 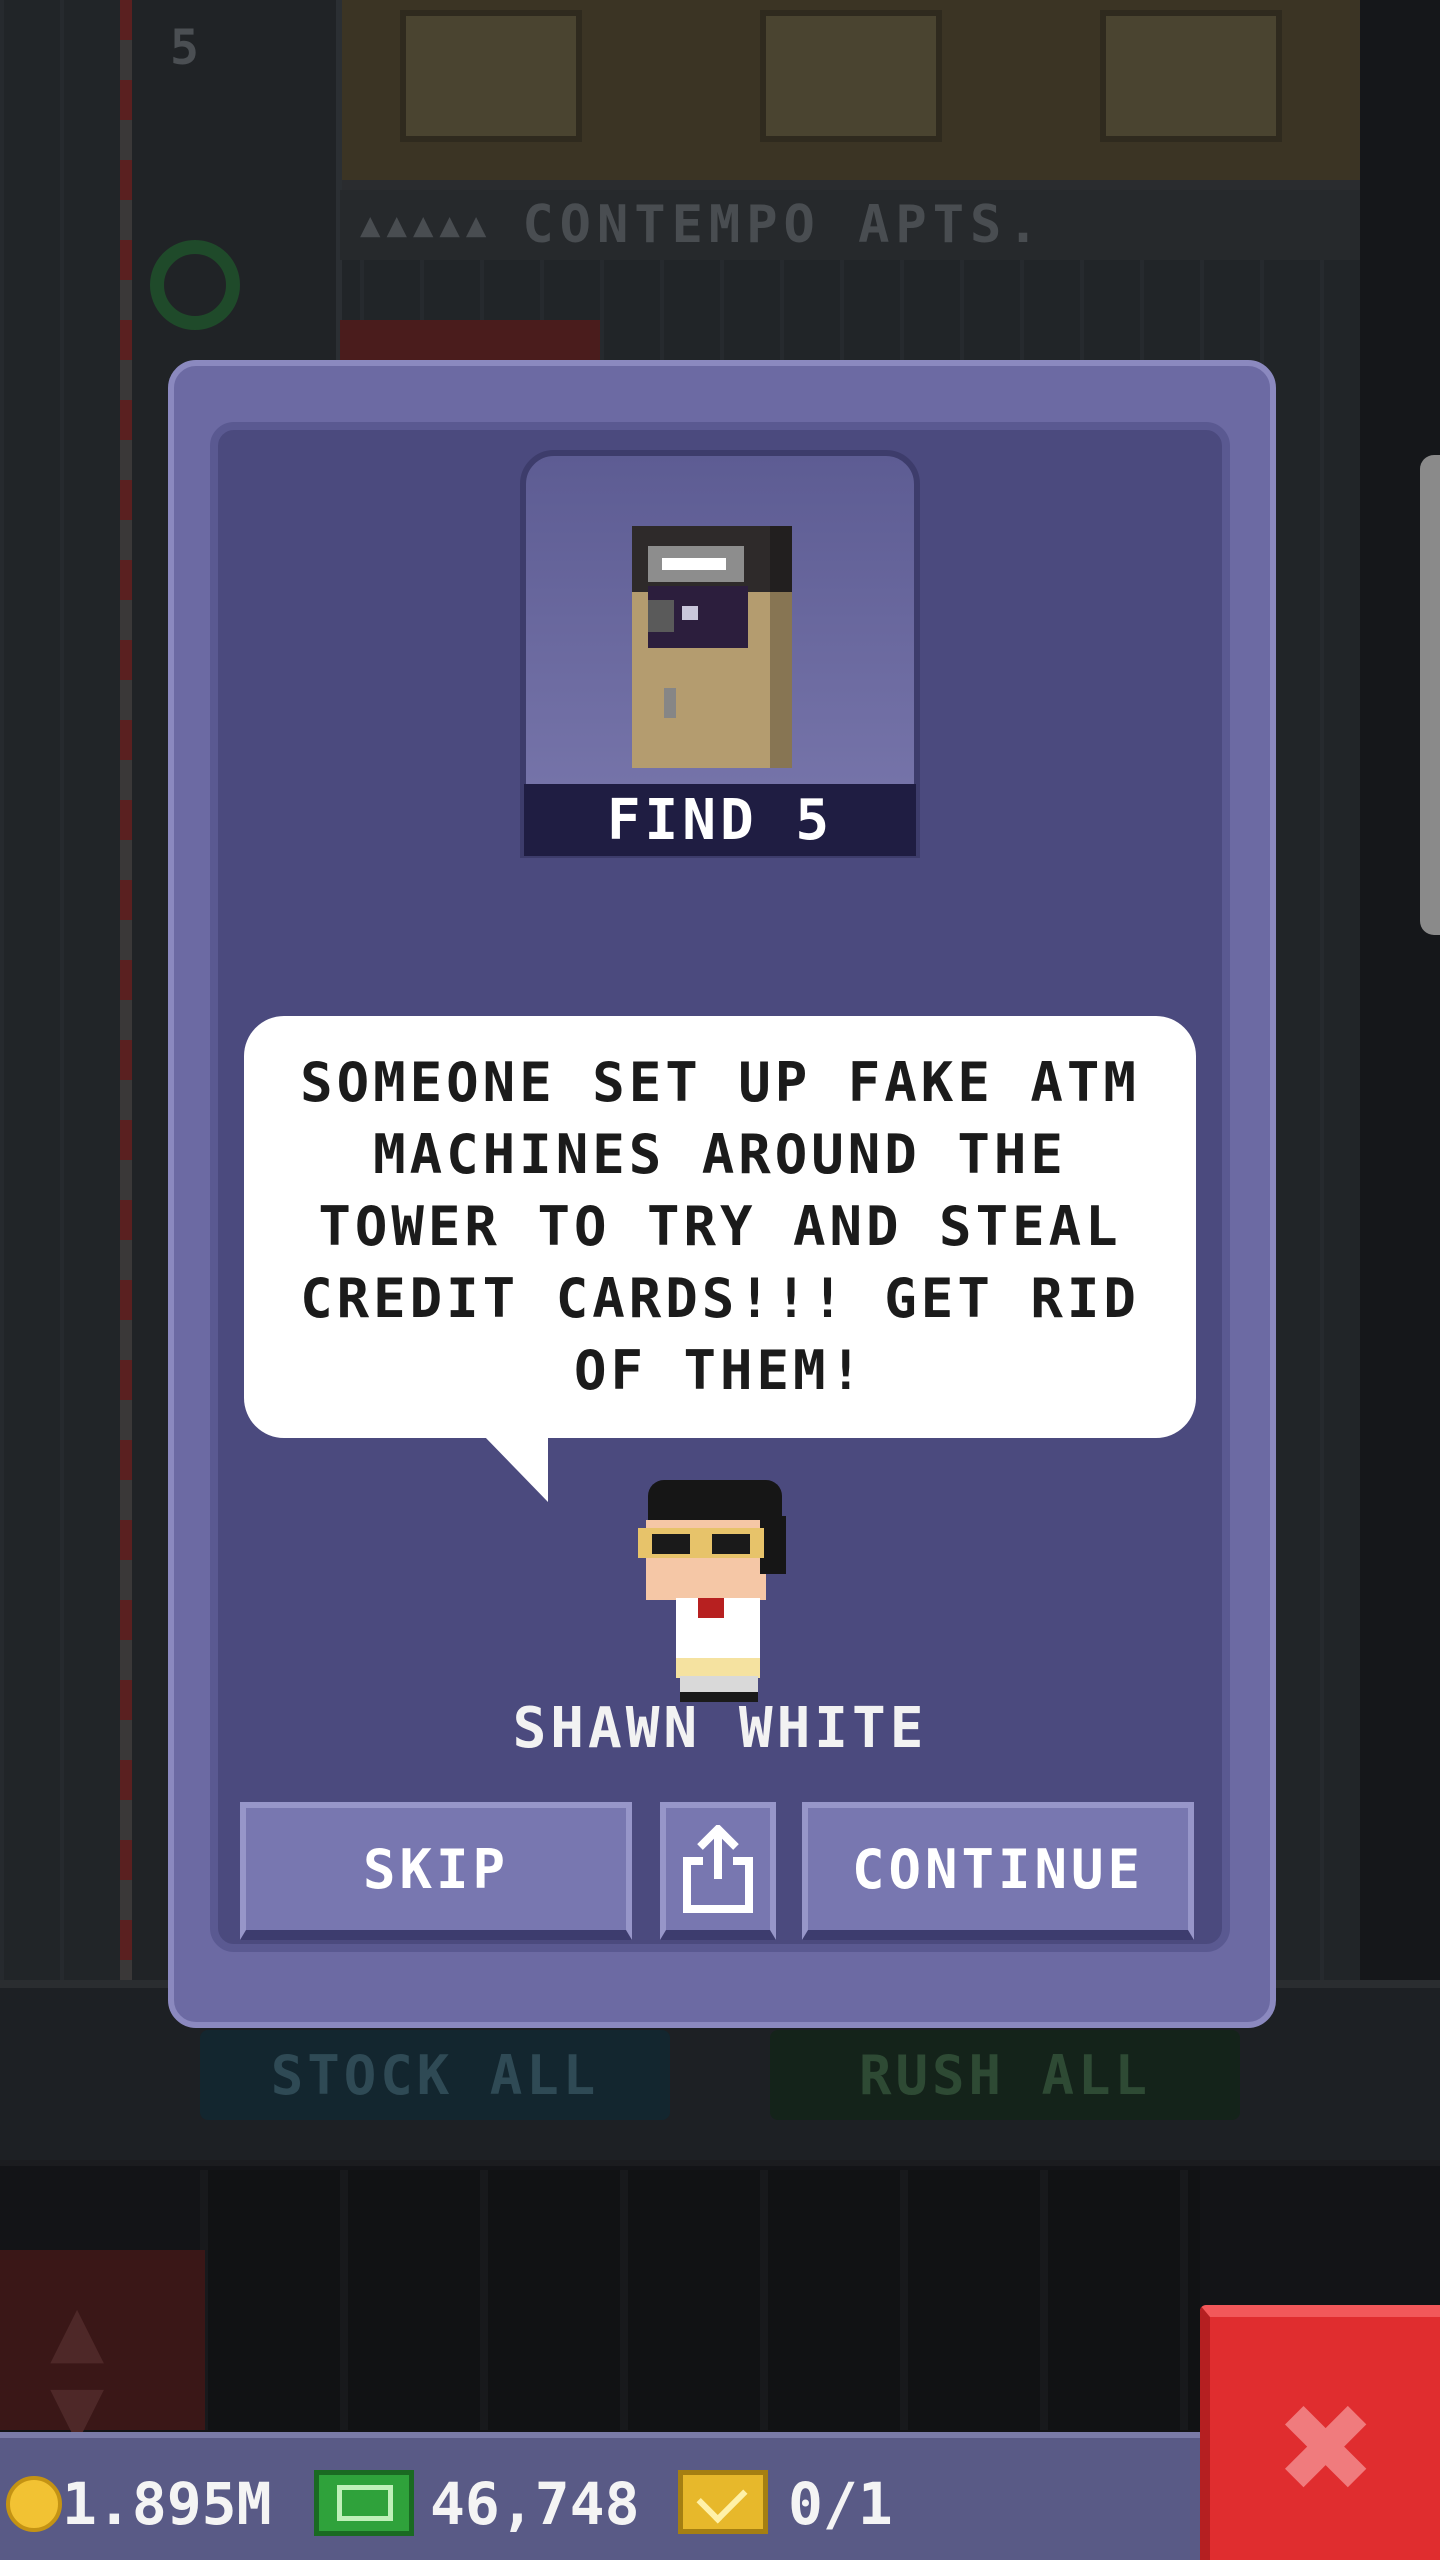 I want to click on top-room, so click(x=850, y=95).